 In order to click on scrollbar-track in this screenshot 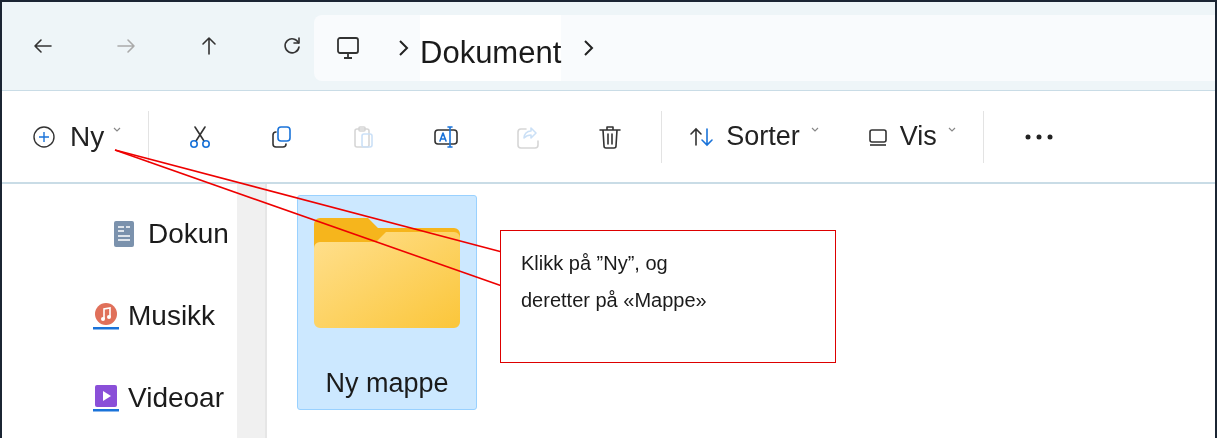, I will do `click(252, 311)`.